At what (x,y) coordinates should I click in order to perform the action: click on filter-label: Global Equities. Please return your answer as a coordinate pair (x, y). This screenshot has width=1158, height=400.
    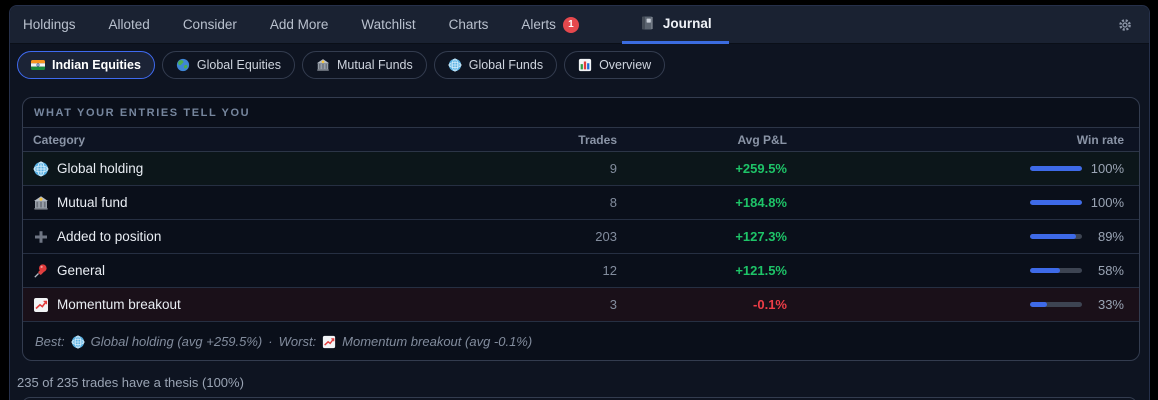
    Looking at the image, I should click on (238, 65).